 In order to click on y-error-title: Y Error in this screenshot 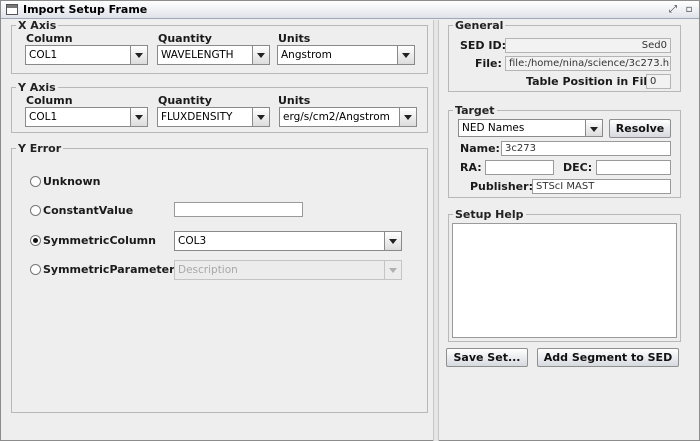, I will do `click(40, 148)`.